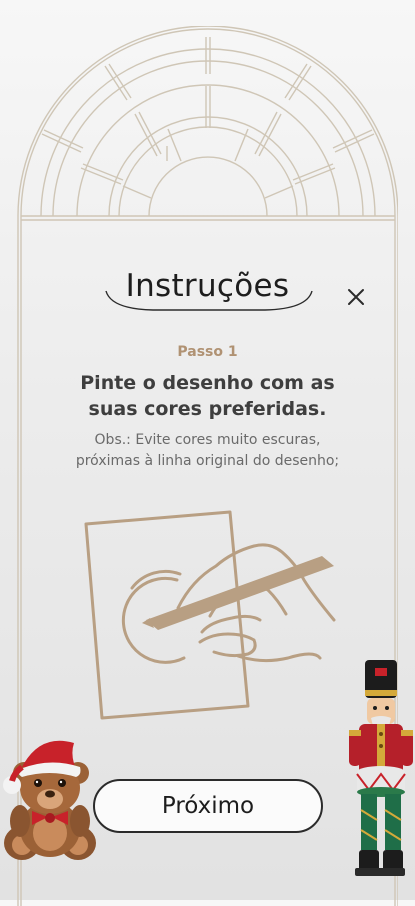  I want to click on hand-drawing-icon, so click(210, 615).